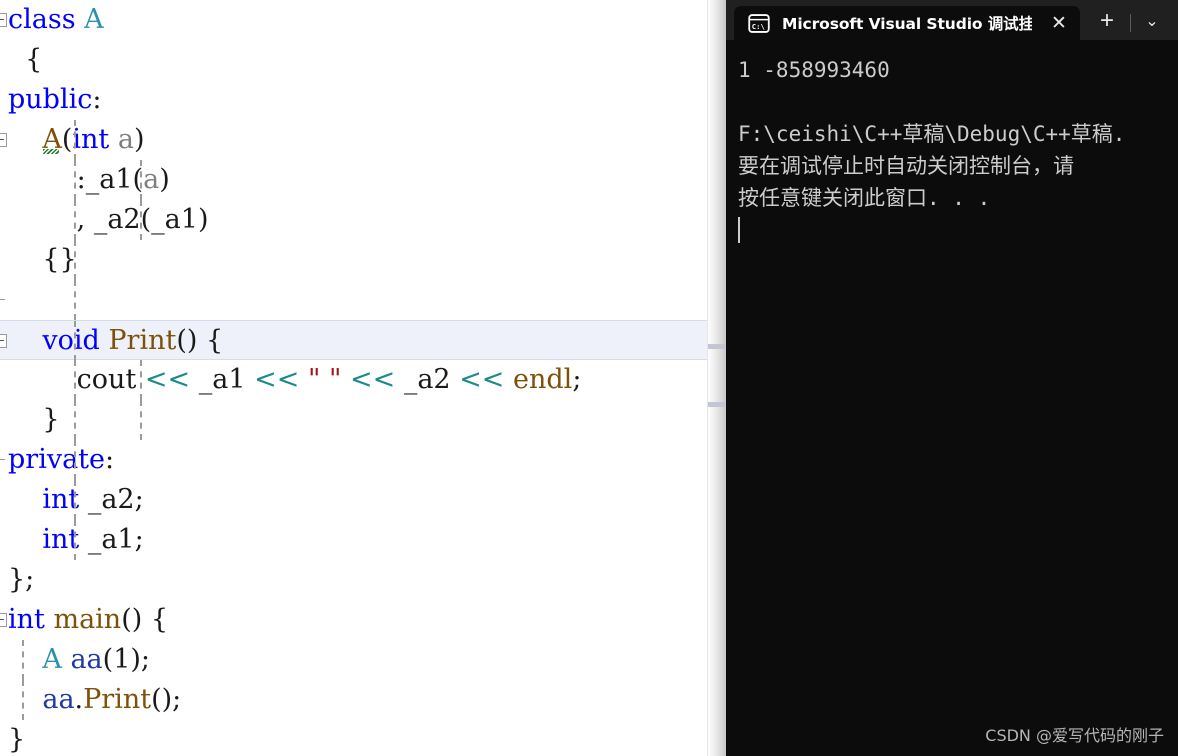 The height and width of the screenshot is (756, 1178). Describe the element at coordinates (166, 699) in the screenshot. I see `code-token: ();` at that location.